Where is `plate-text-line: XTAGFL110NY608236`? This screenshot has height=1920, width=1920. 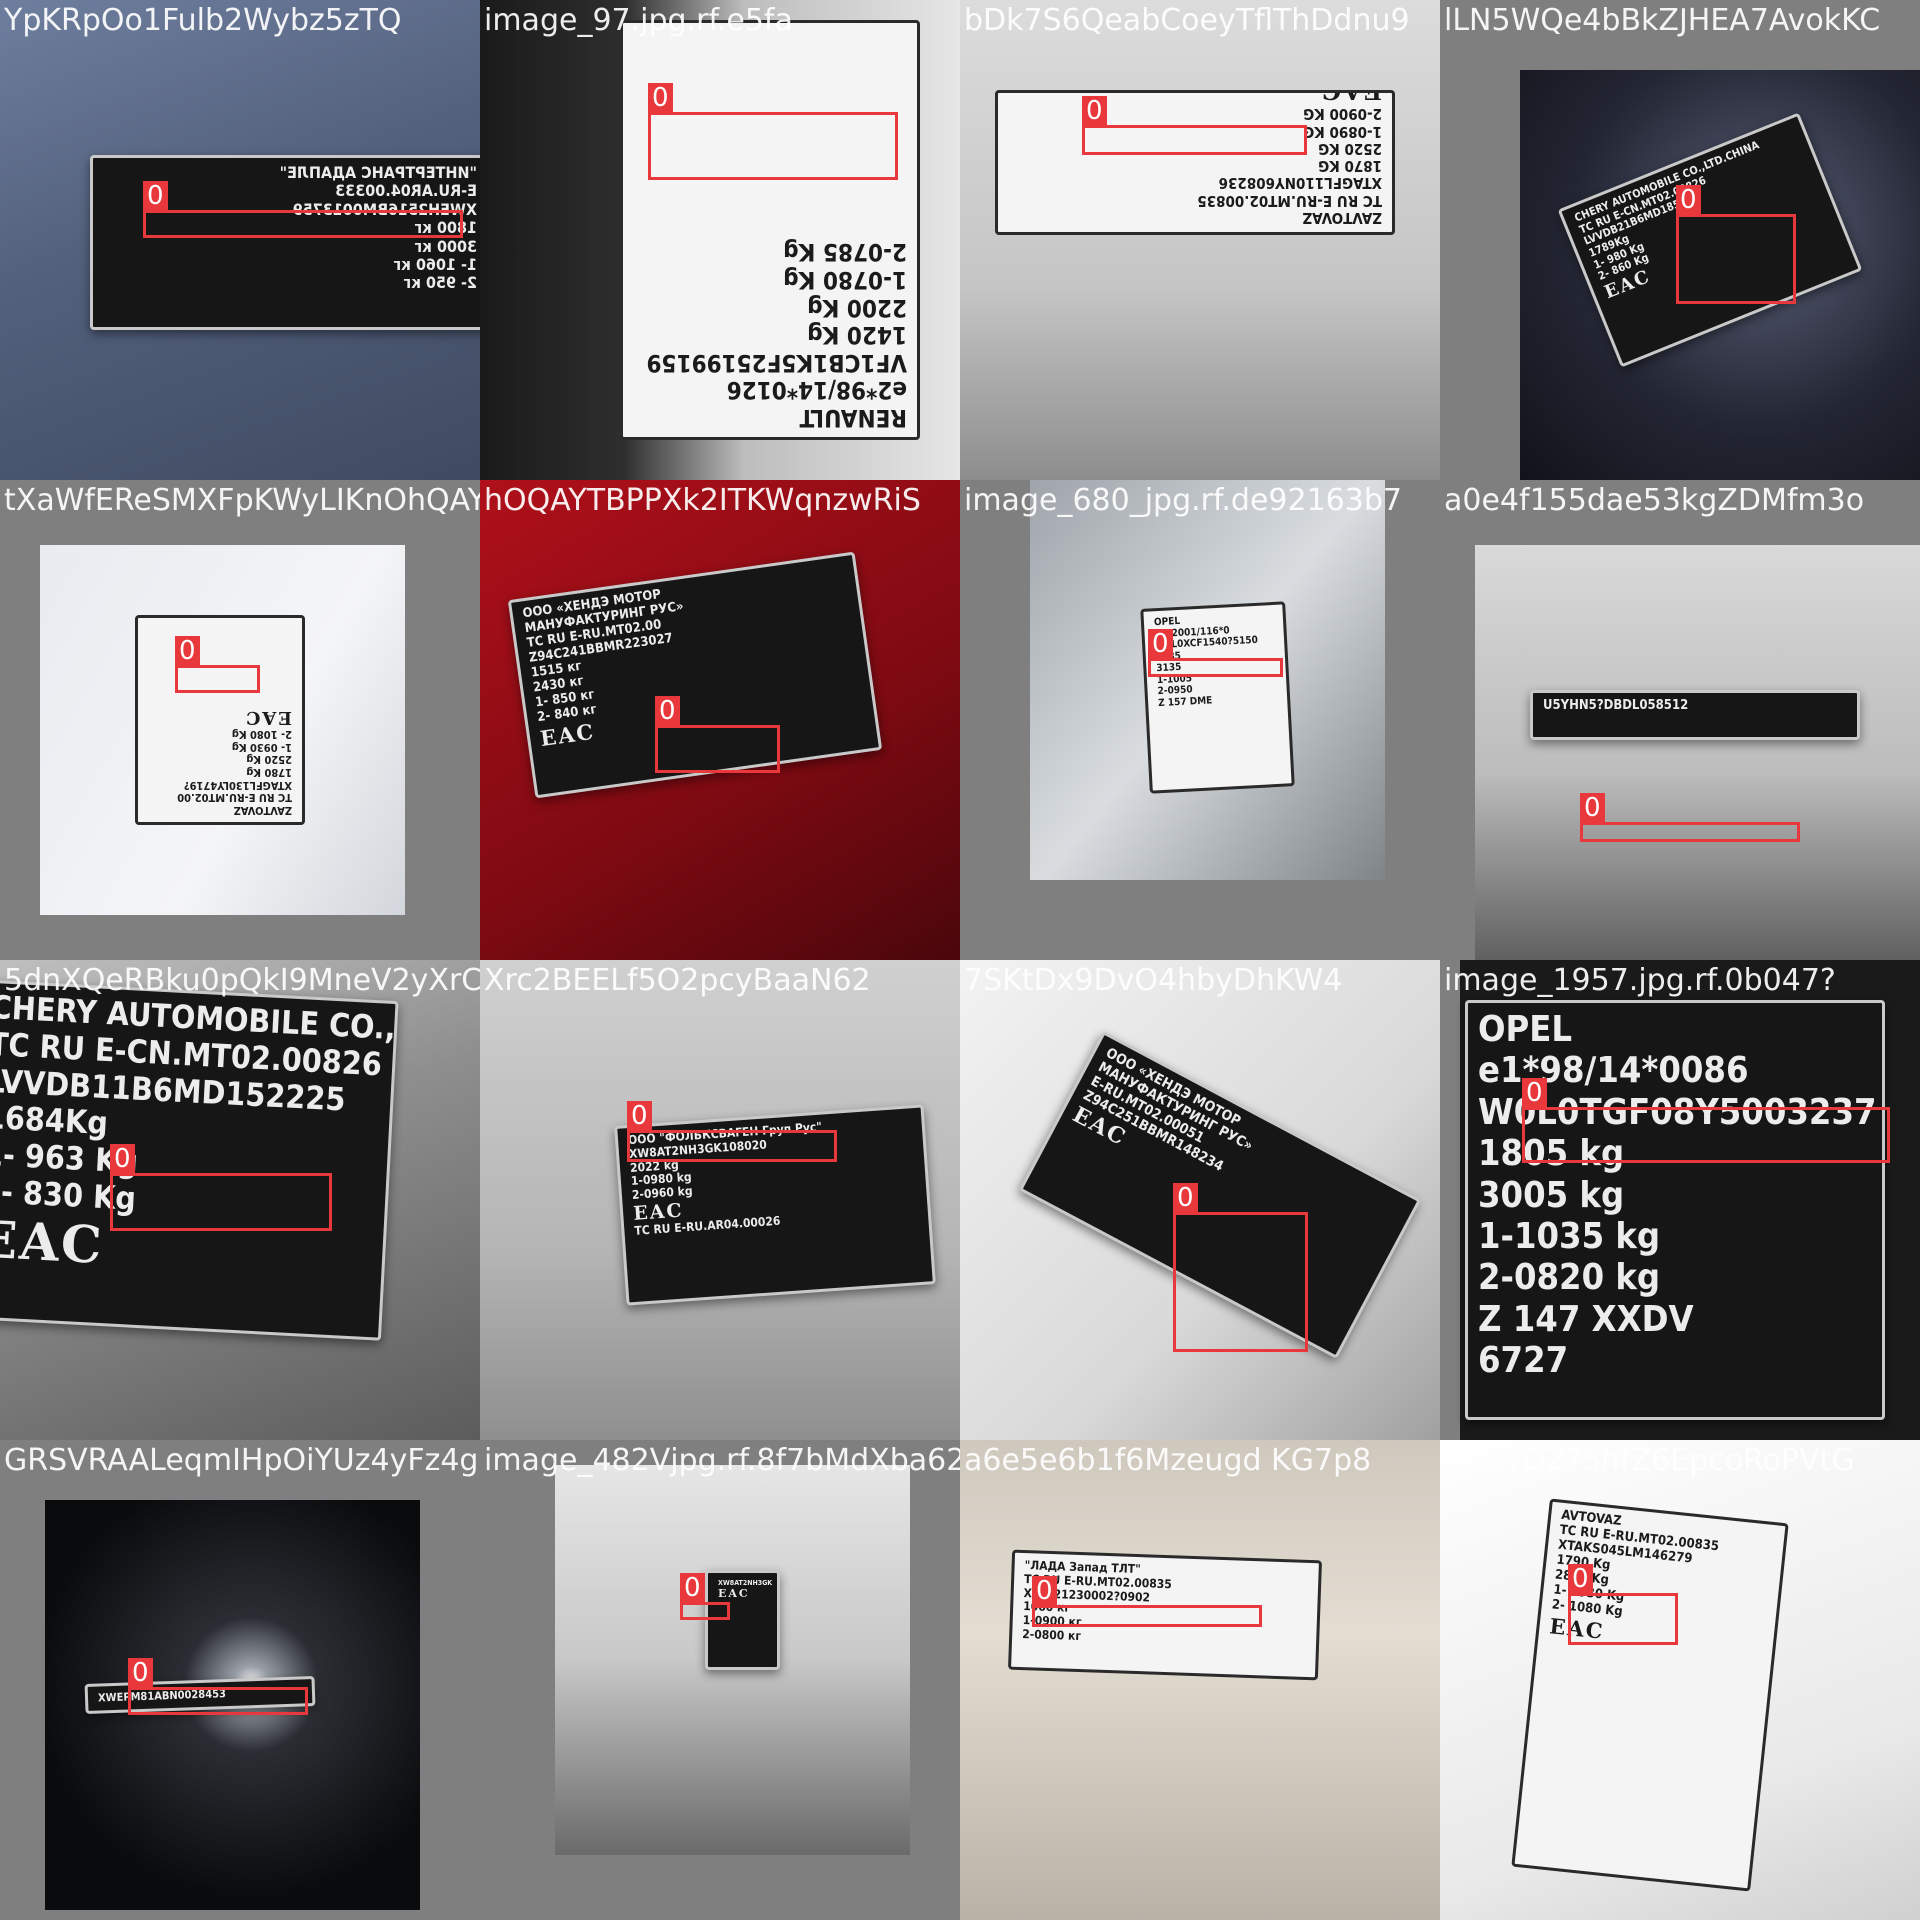 plate-text-line: XTAGFL110NY608236 is located at coordinates (1300, 183).